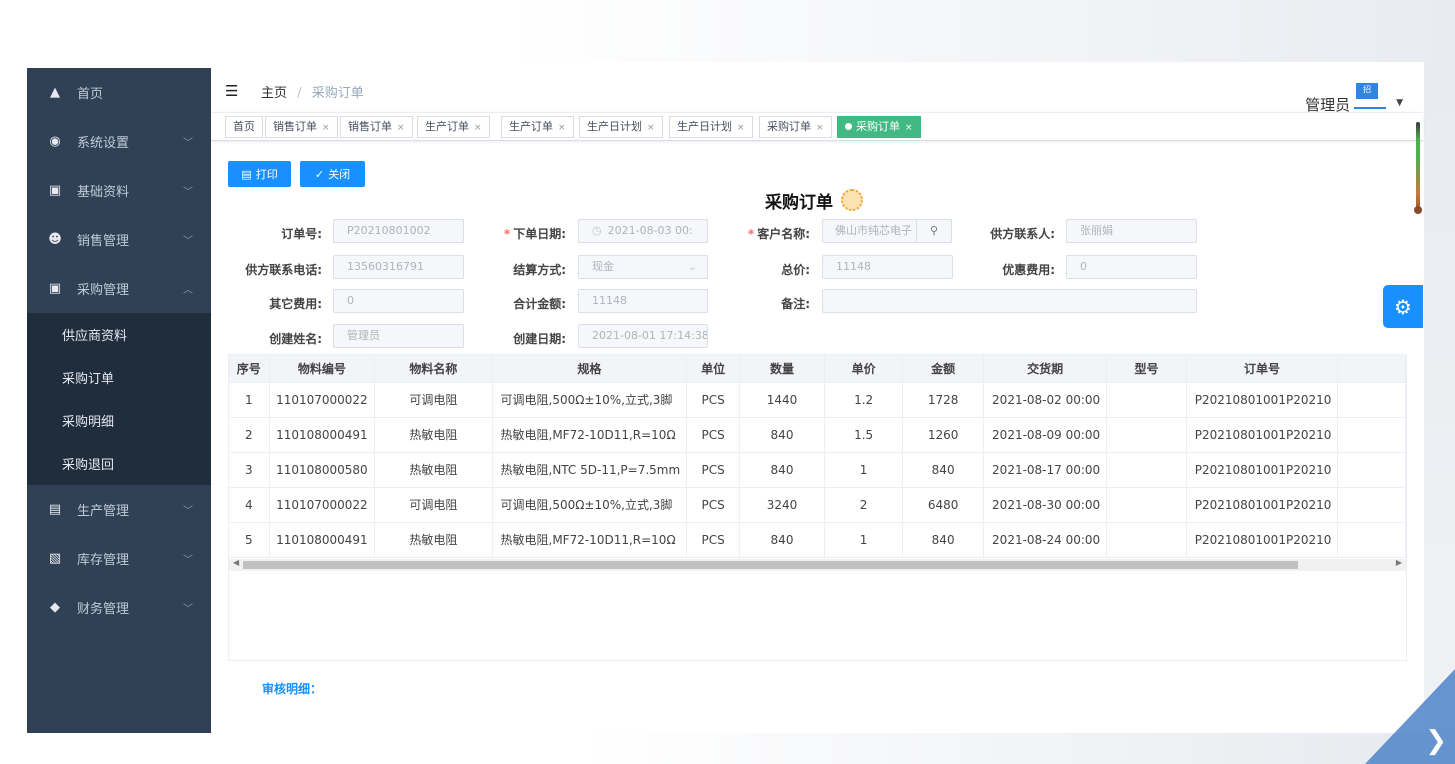  Describe the element at coordinates (447, 126) in the screenshot. I see `tag-label: 生产订单` at that location.